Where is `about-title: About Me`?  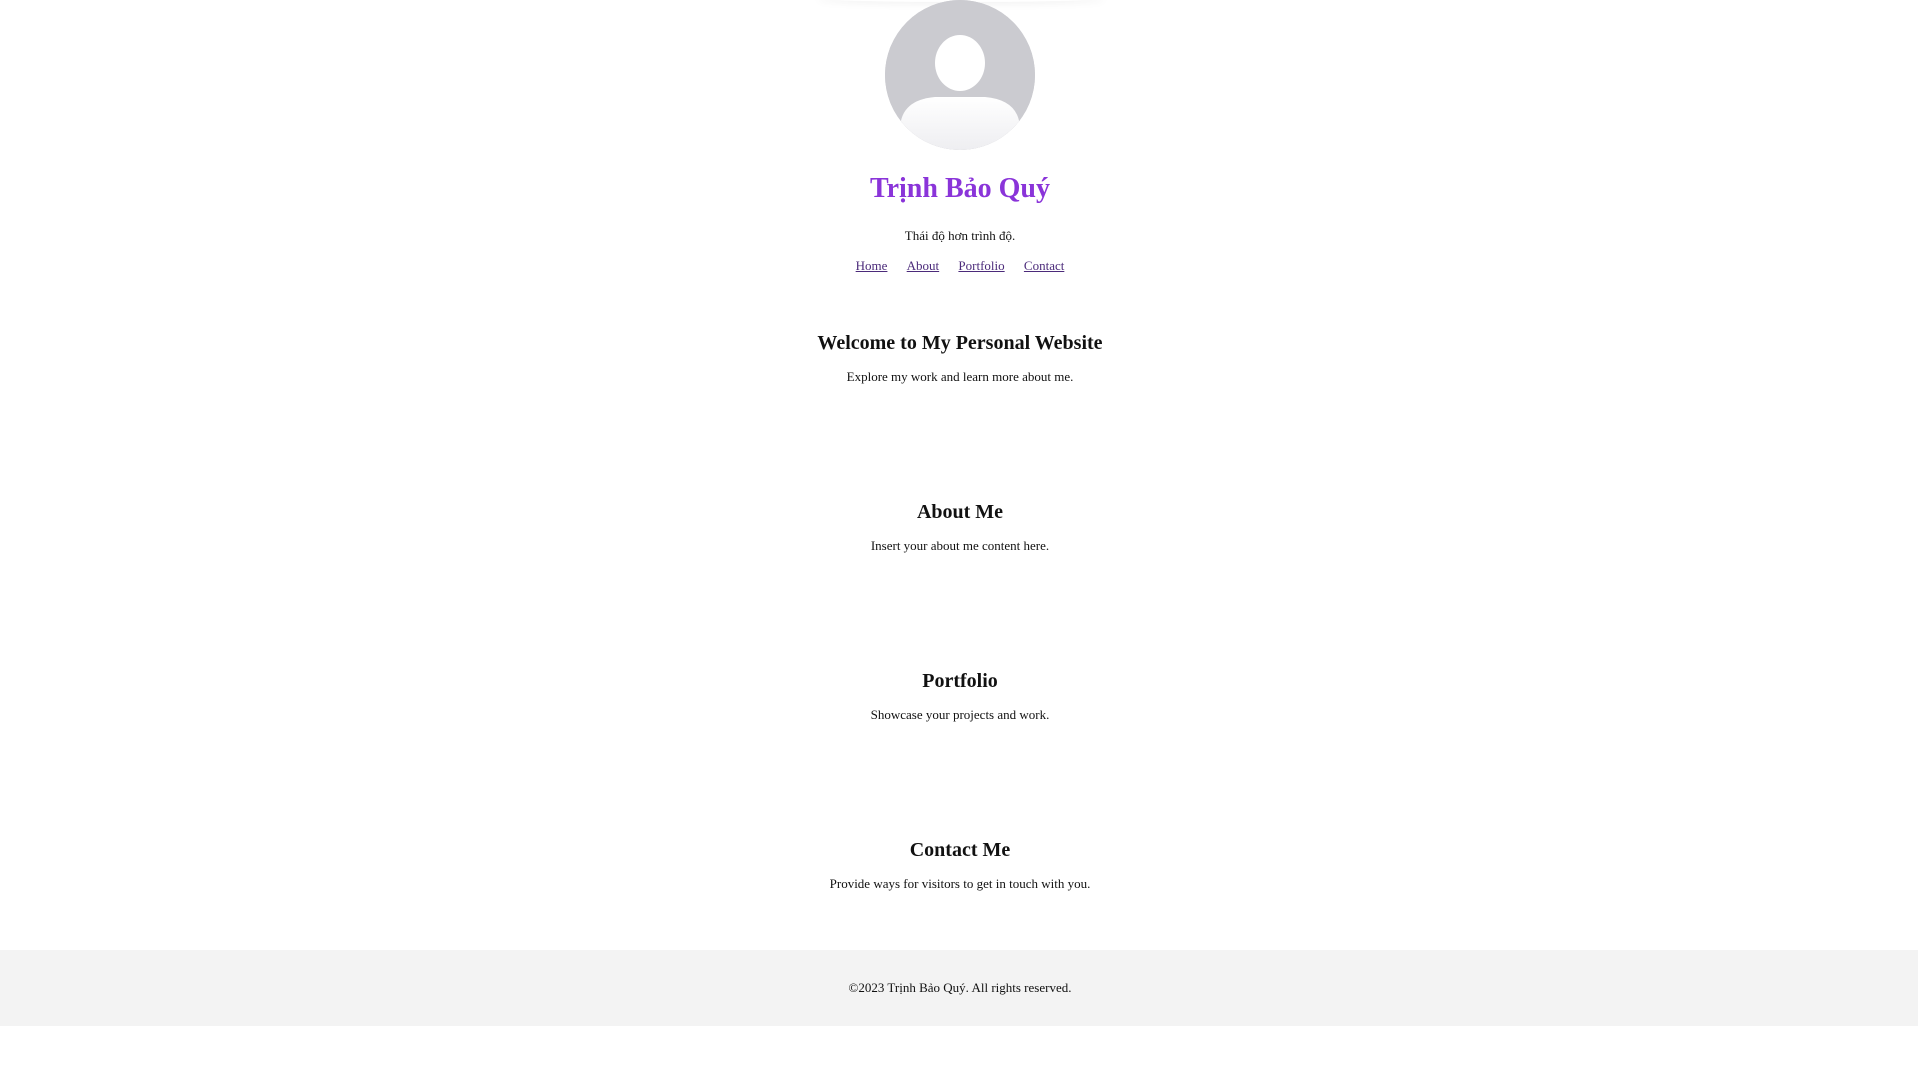
about-title: About Me is located at coordinates (960, 512).